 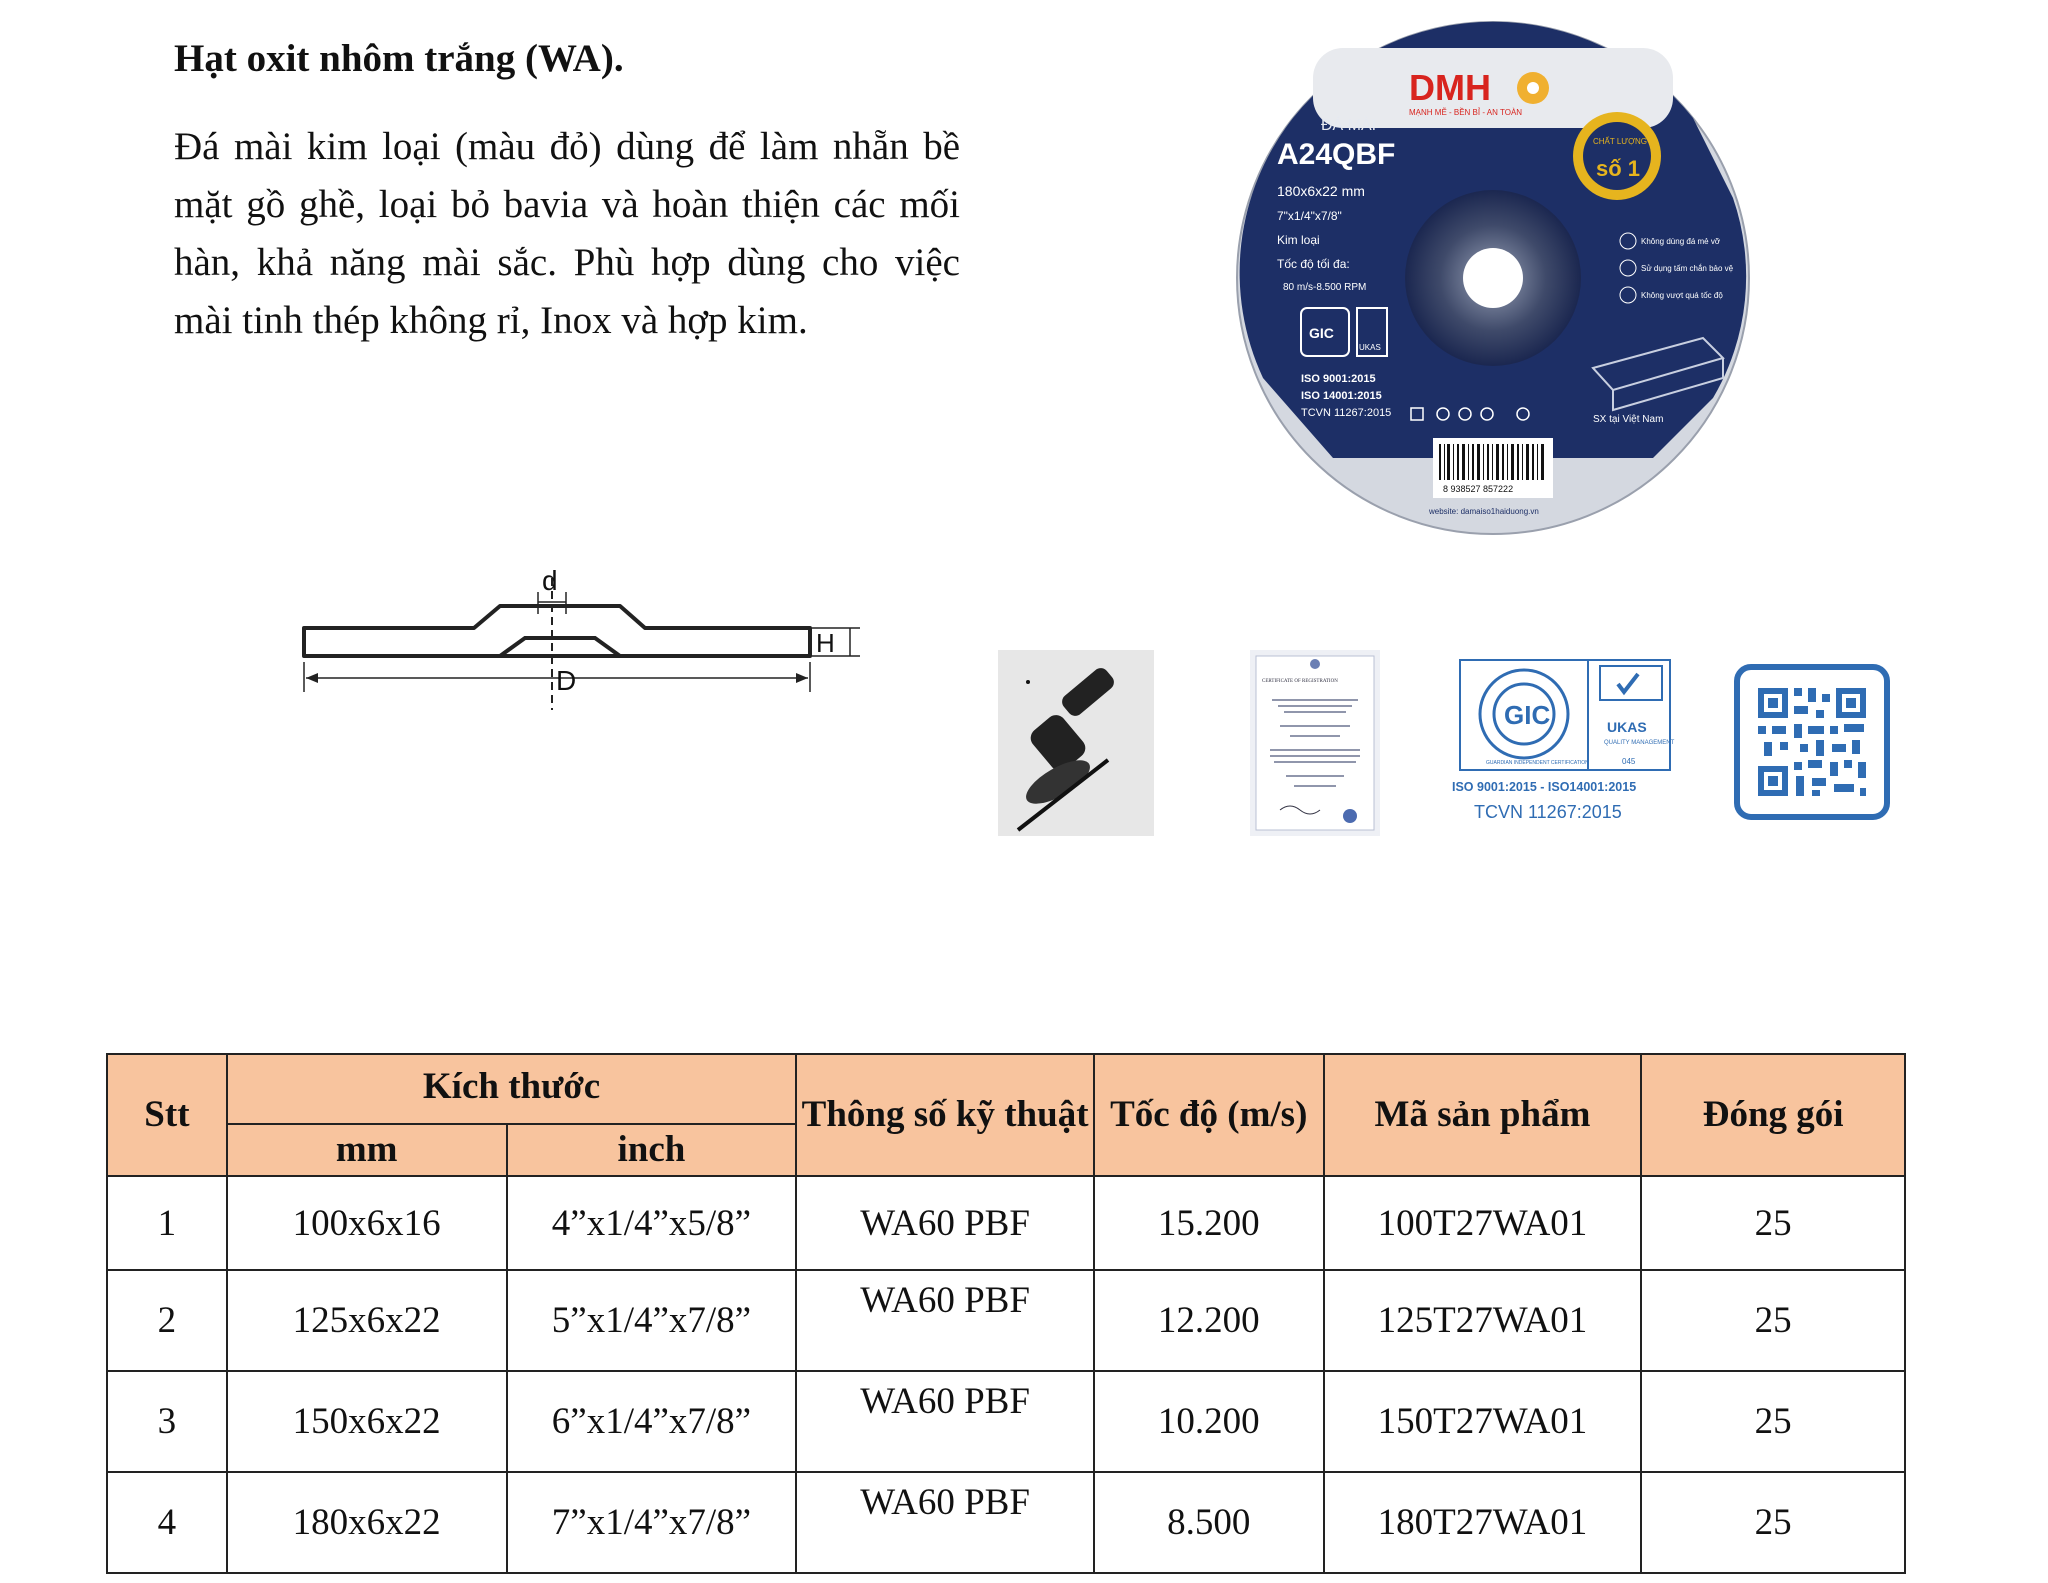 I want to click on cell-mm: 180x6x22, so click(x=366, y=1522).